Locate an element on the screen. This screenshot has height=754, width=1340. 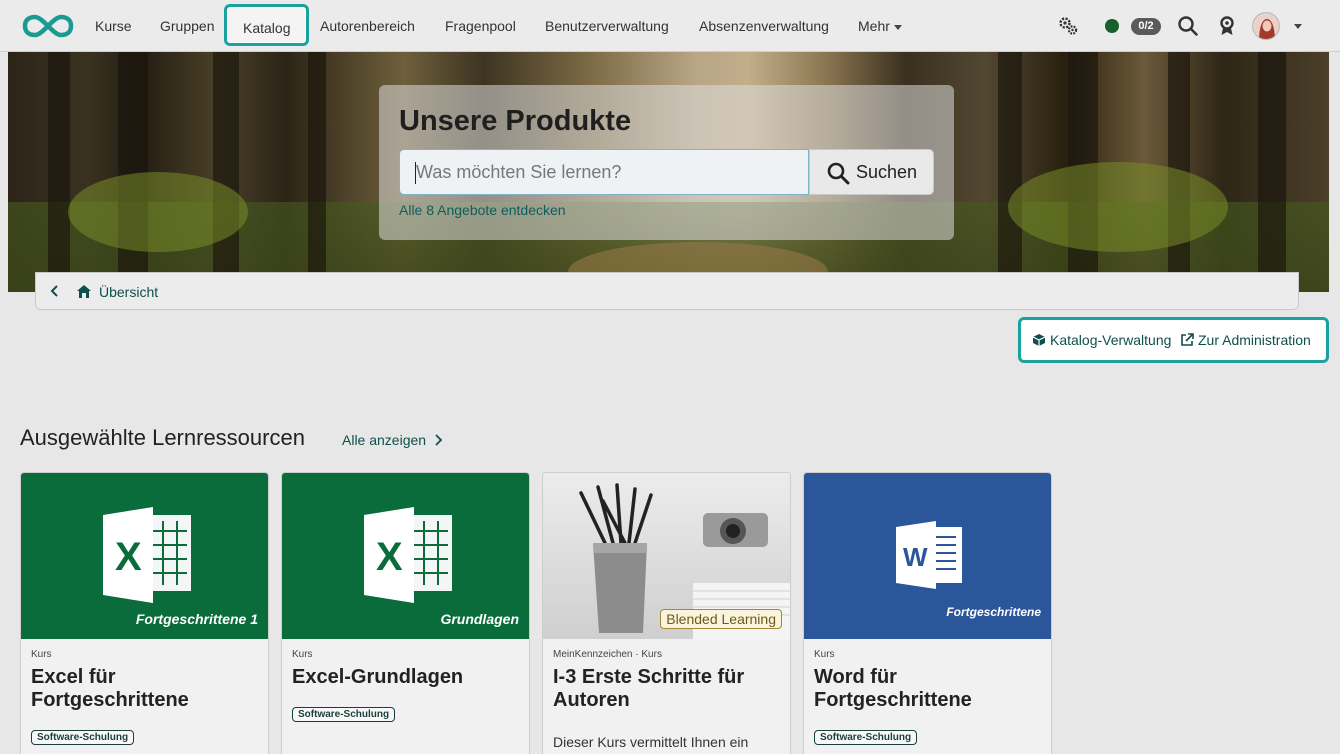
to-administration-link: Zur Administration is located at coordinates (1245, 340).